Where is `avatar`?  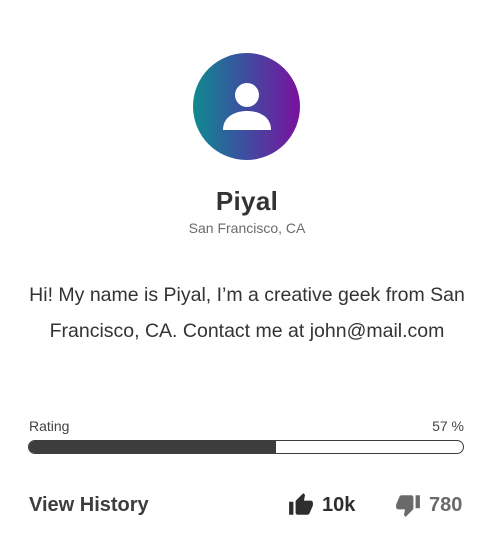 avatar is located at coordinates (246, 106).